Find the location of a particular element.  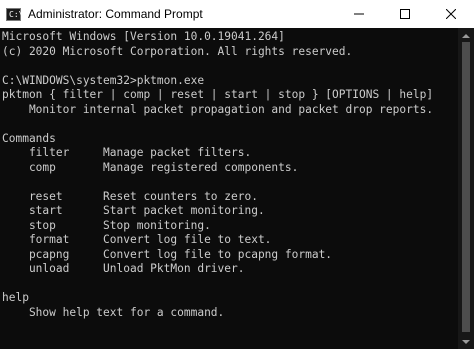

scroll-up-button is located at coordinates (466, 35).